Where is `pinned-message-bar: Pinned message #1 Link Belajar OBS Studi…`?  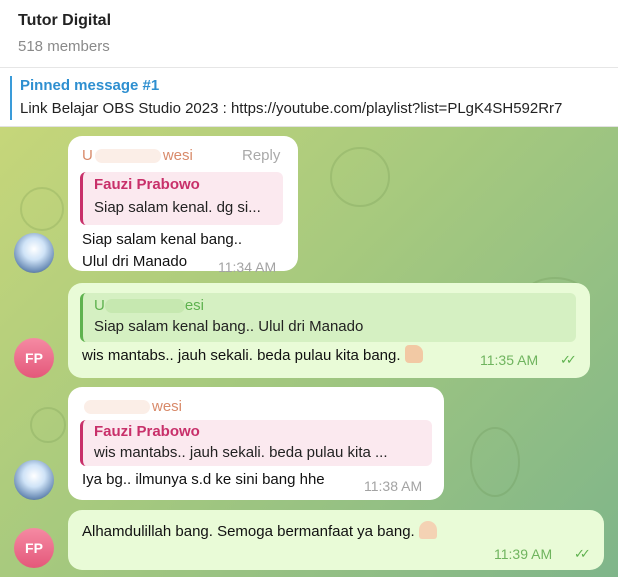
pinned-message-bar: Pinned message #1 Link Belajar OBS Studi… is located at coordinates (309, 98).